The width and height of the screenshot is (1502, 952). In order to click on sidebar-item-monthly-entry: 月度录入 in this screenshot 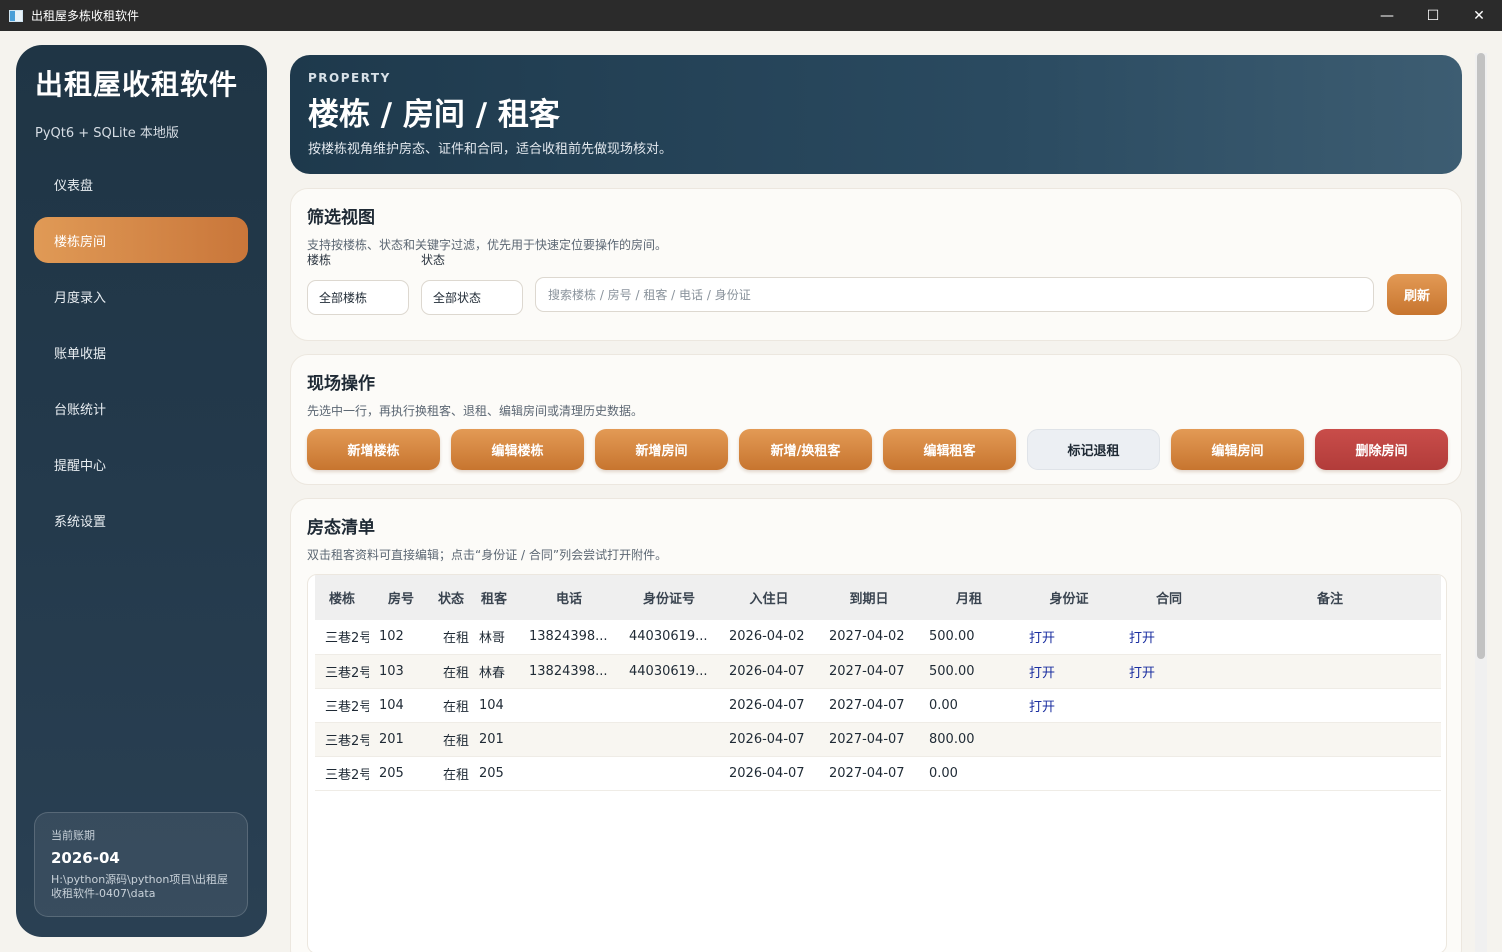, I will do `click(141, 296)`.